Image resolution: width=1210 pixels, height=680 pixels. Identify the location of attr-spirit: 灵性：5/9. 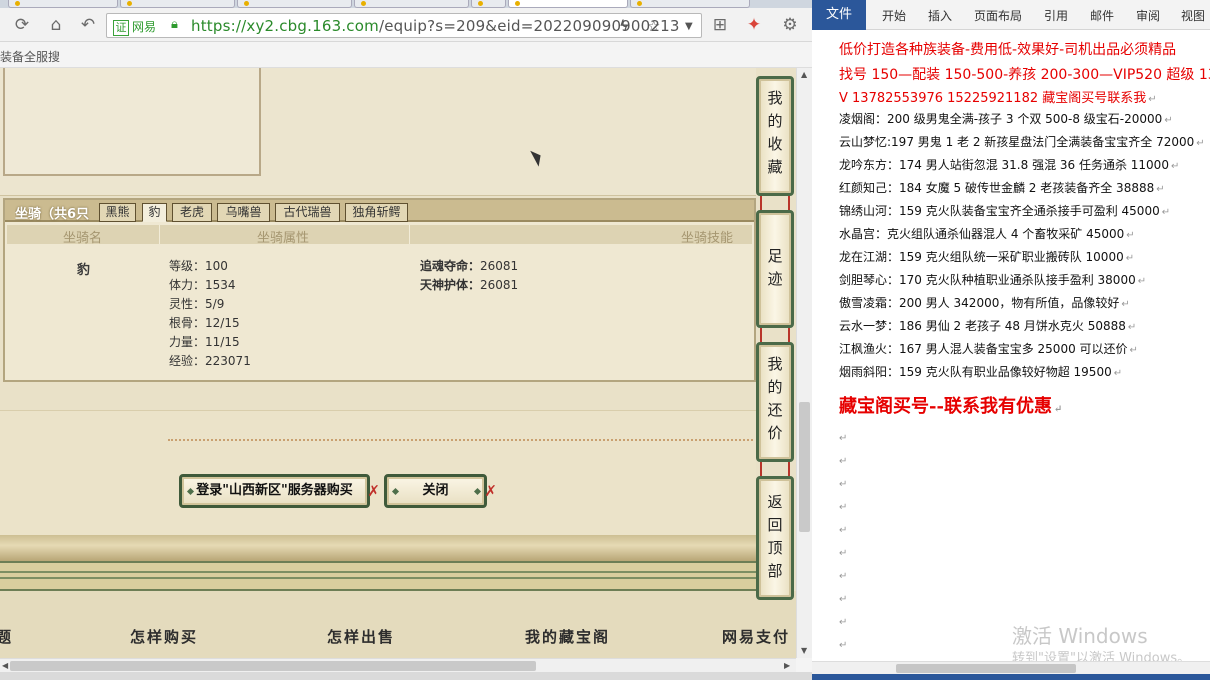
(197, 304).